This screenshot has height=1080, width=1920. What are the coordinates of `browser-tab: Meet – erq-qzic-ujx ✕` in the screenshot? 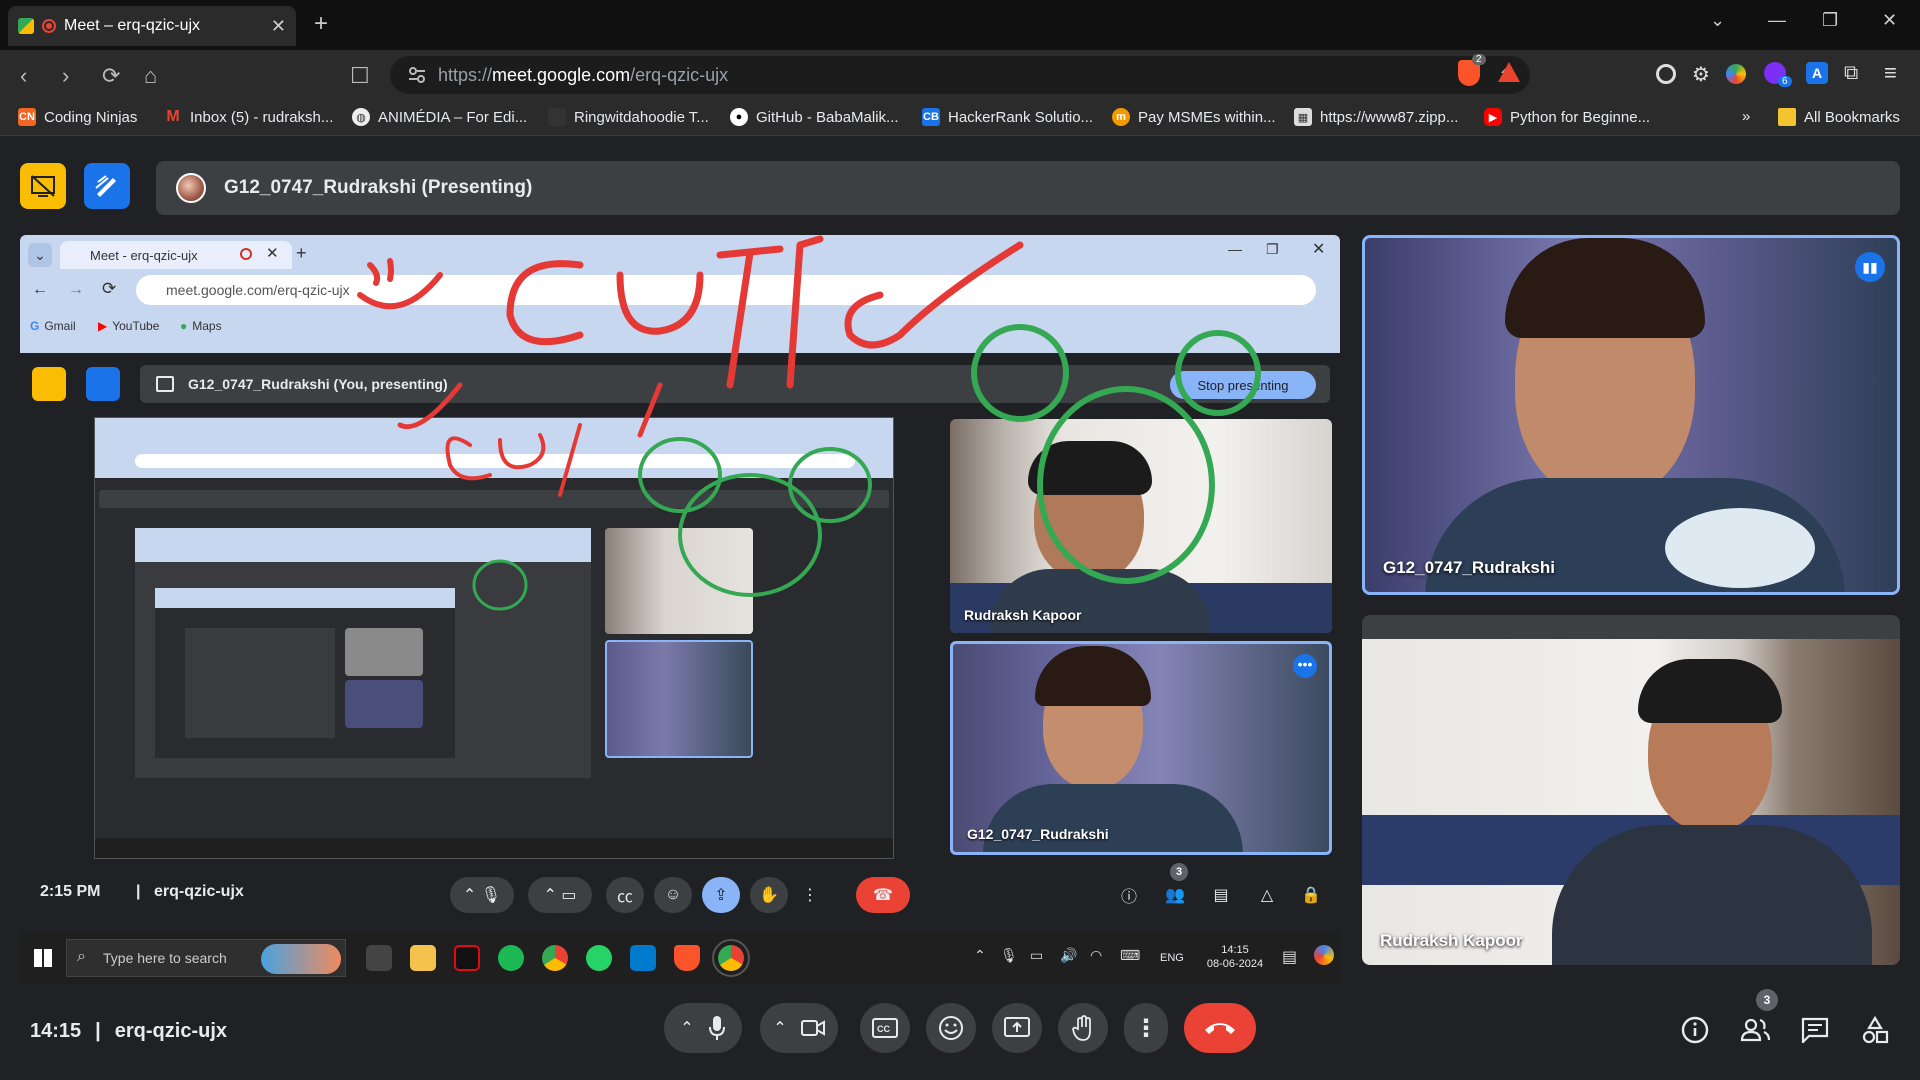 It's located at (152, 26).